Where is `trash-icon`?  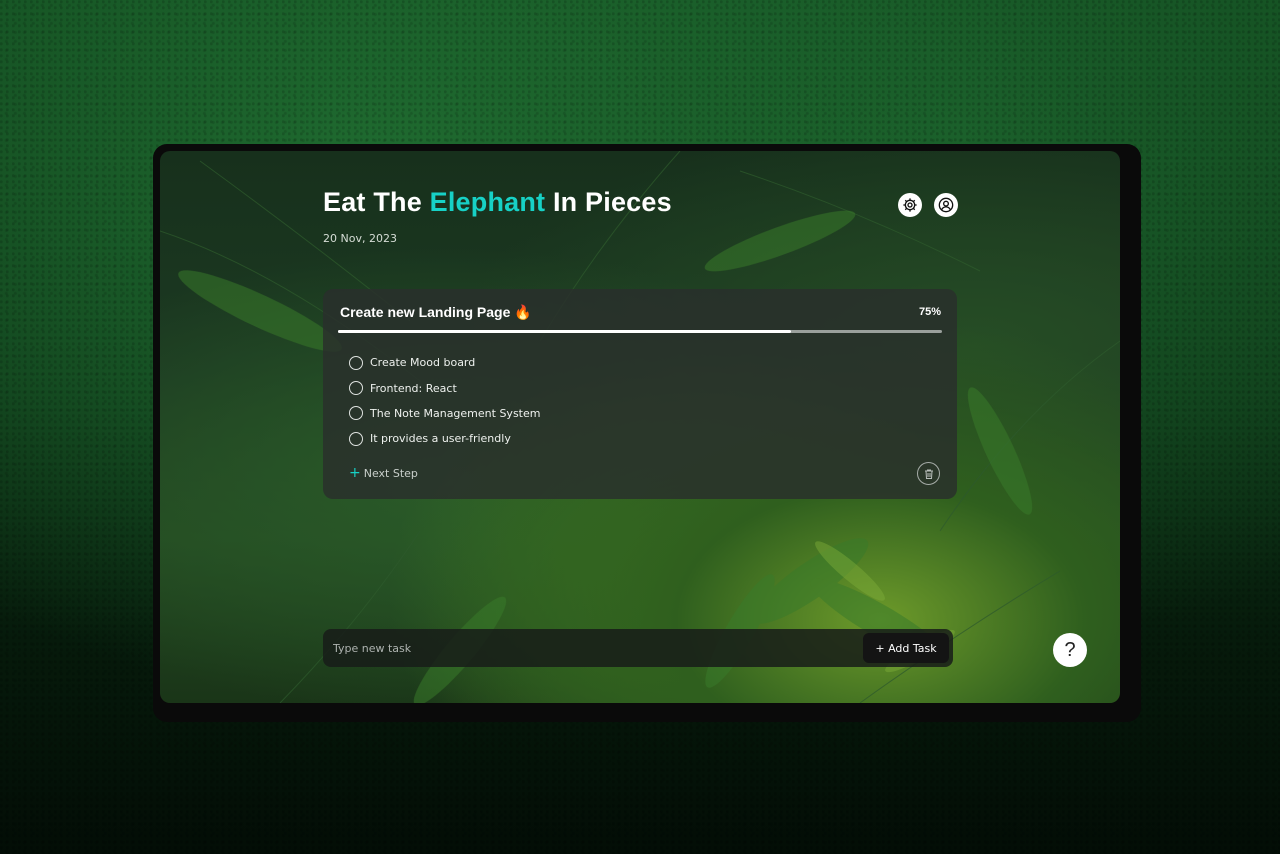
trash-icon is located at coordinates (928, 474).